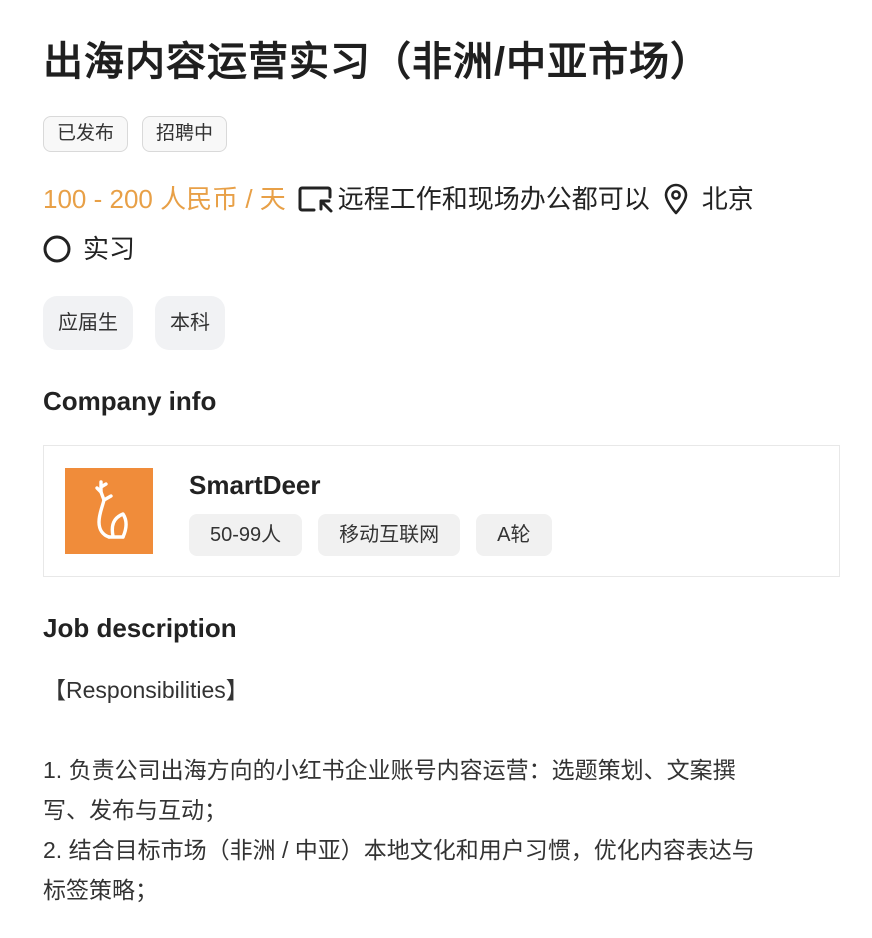 This screenshot has width=872, height=938. What do you see at coordinates (441, 323) in the screenshot?
I see `requirement-tags: 应届生 本科` at bounding box center [441, 323].